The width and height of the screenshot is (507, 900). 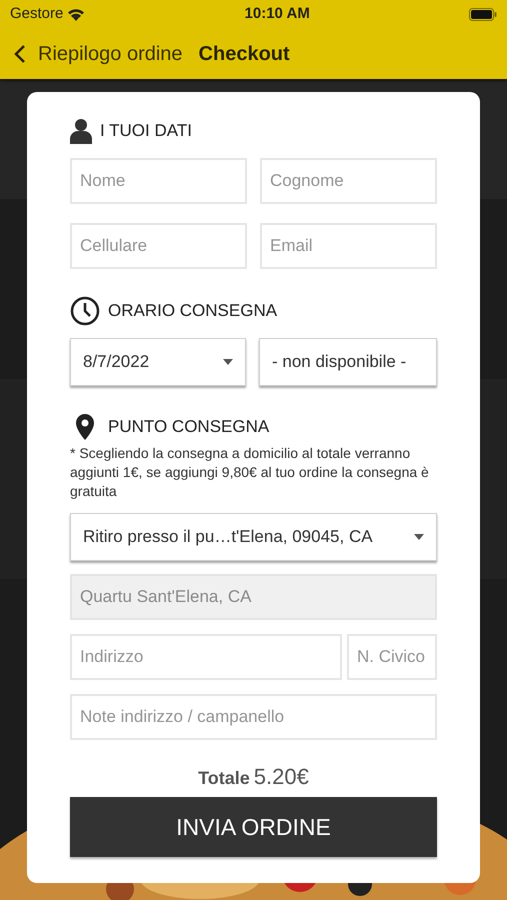 What do you see at coordinates (482, 14) in the screenshot?
I see `battery-icon` at bounding box center [482, 14].